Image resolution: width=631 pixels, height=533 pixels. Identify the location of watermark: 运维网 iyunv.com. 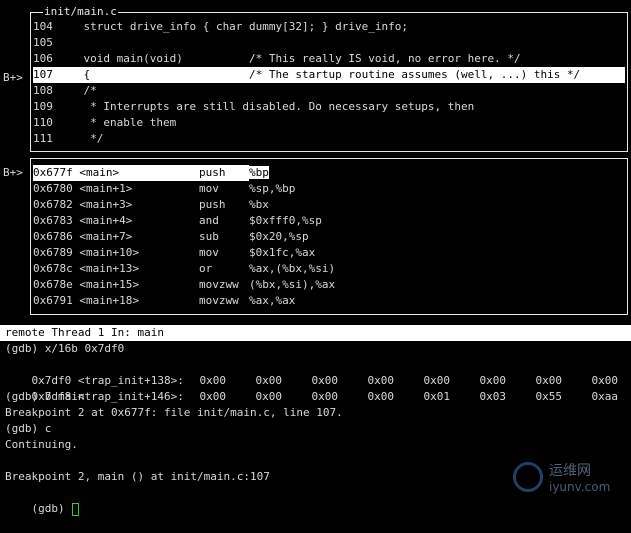
(568, 478).